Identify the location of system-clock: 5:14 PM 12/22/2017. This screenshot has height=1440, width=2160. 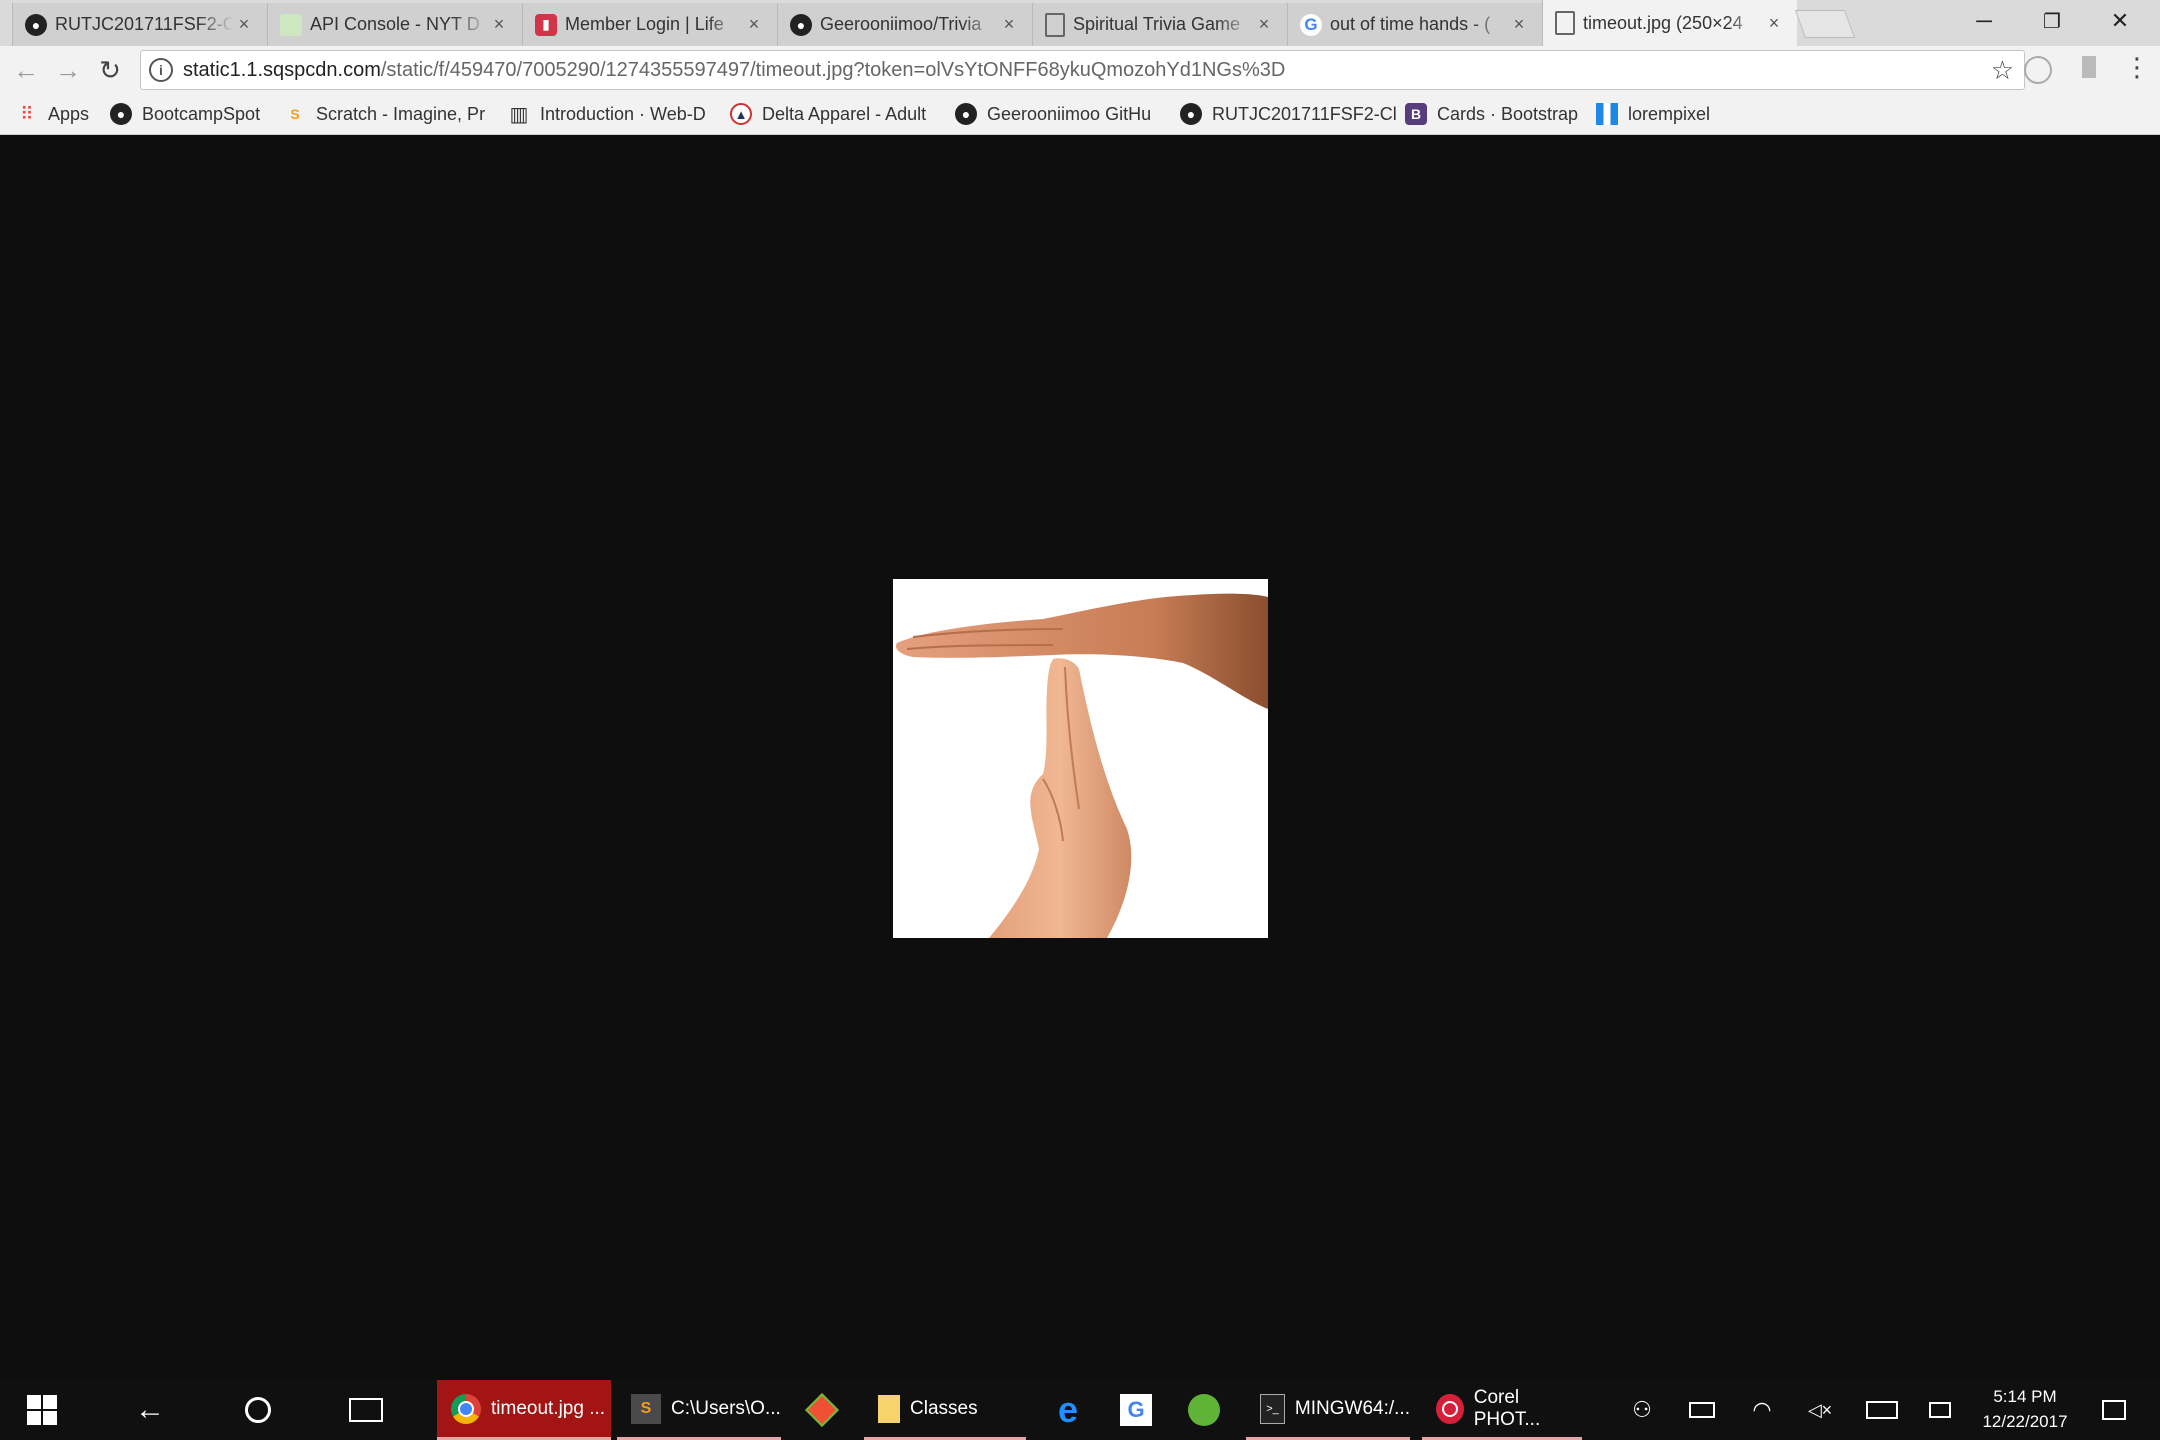
(2025, 1410).